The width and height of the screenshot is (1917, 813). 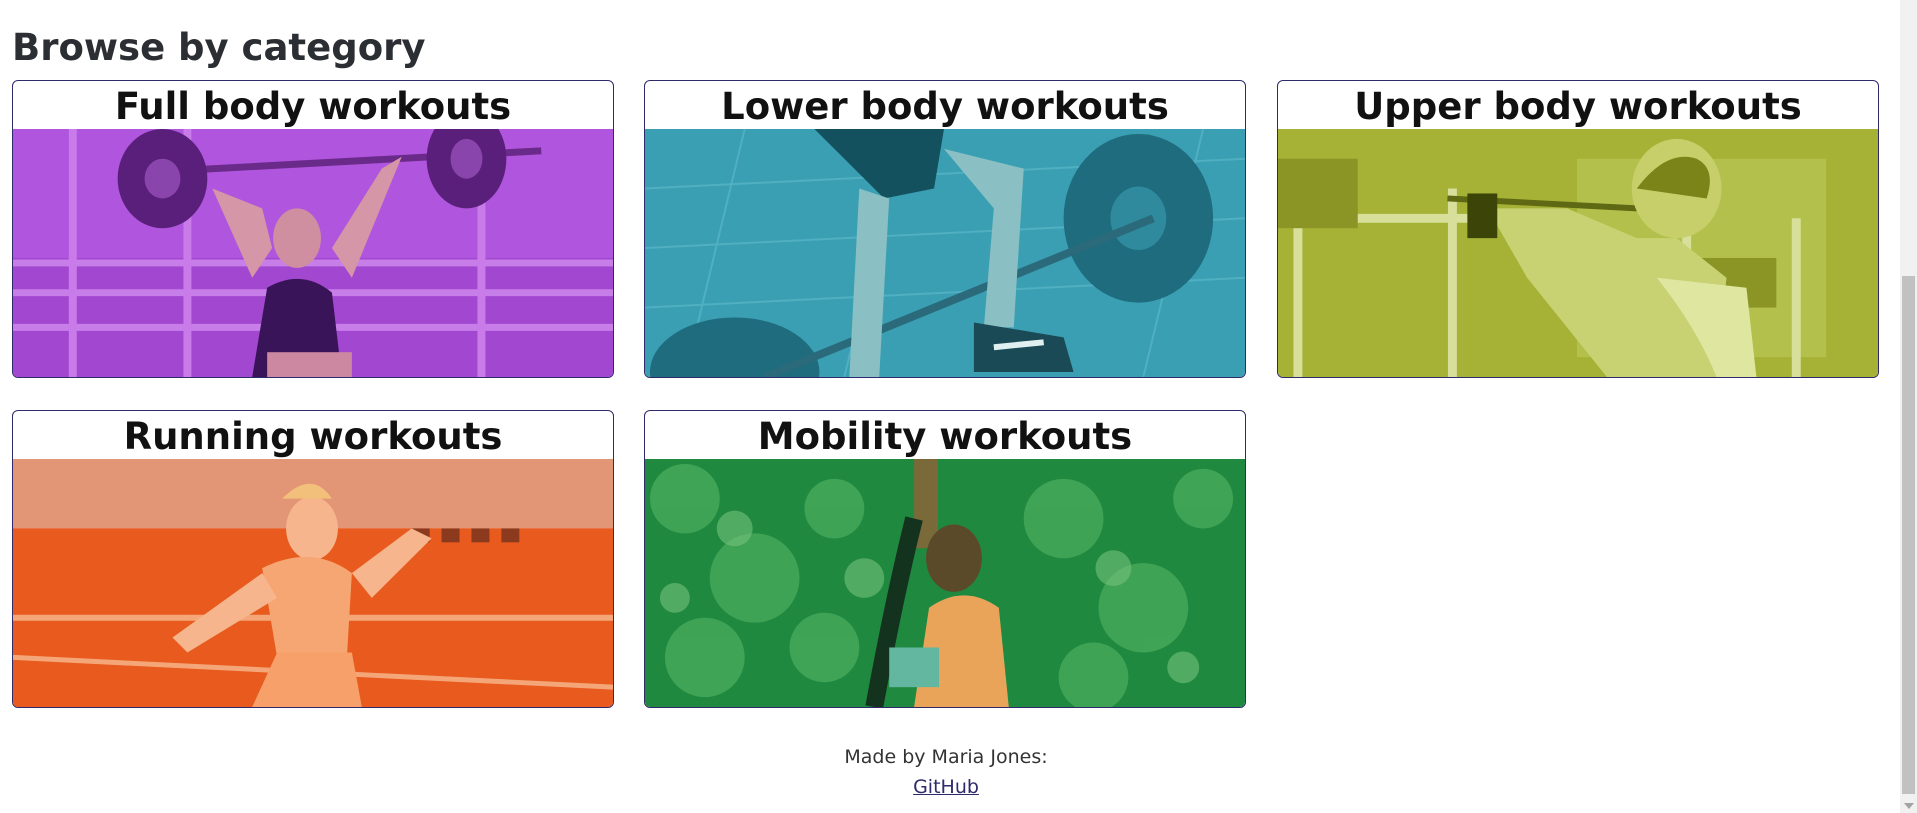 I want to click on mobility-photo, so click(x=945, y=583).